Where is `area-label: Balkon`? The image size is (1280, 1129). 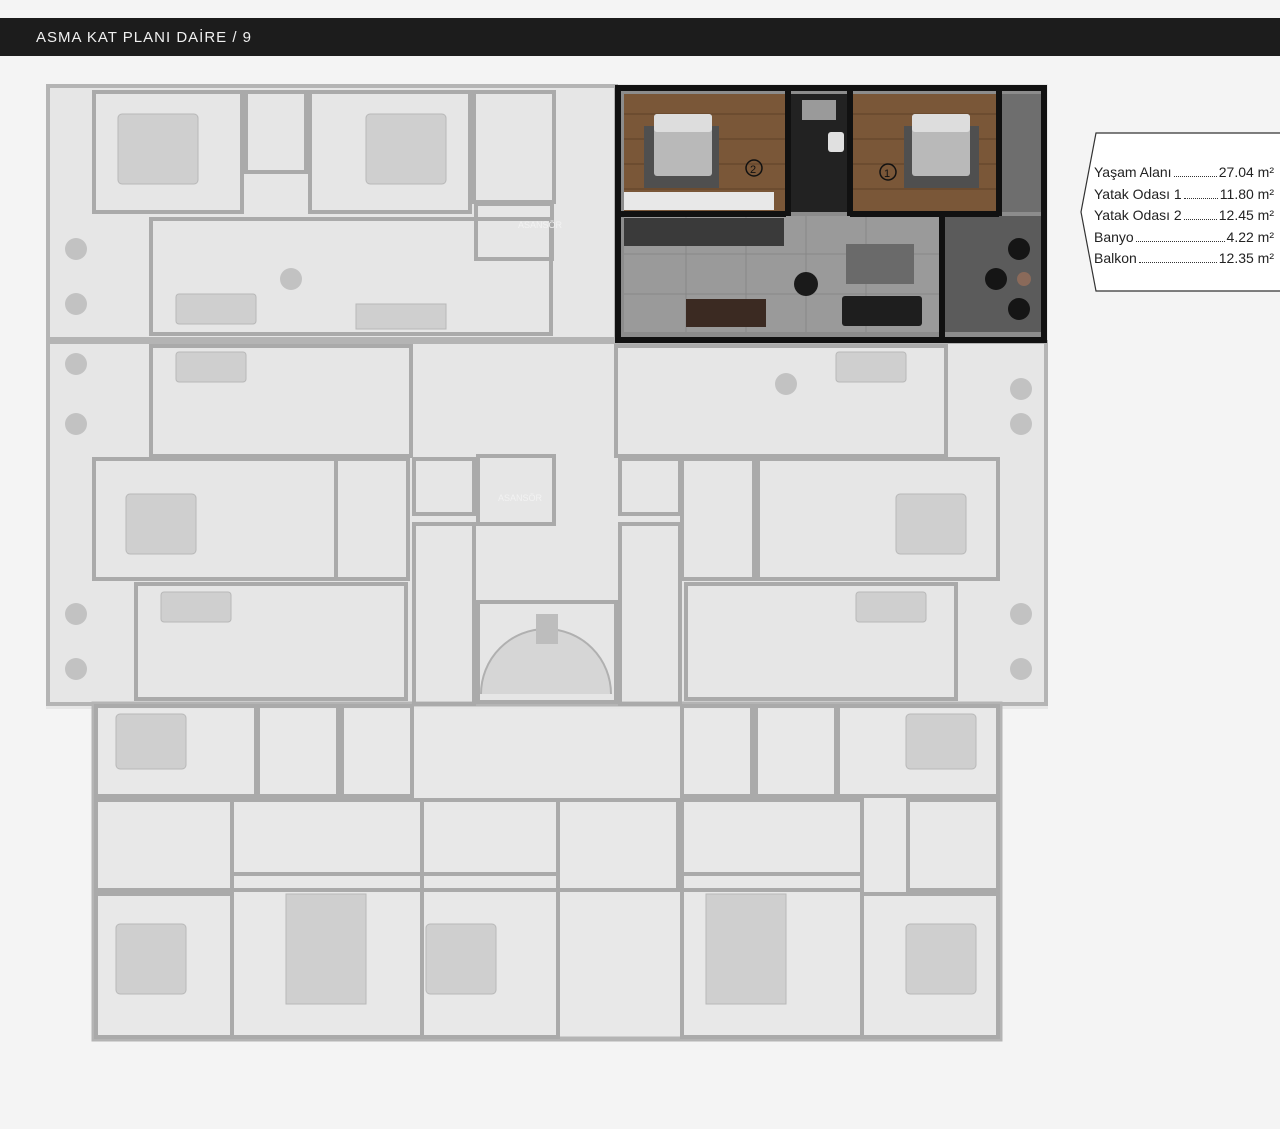 area-label: Balkon is located at coordinates (1115, 258).